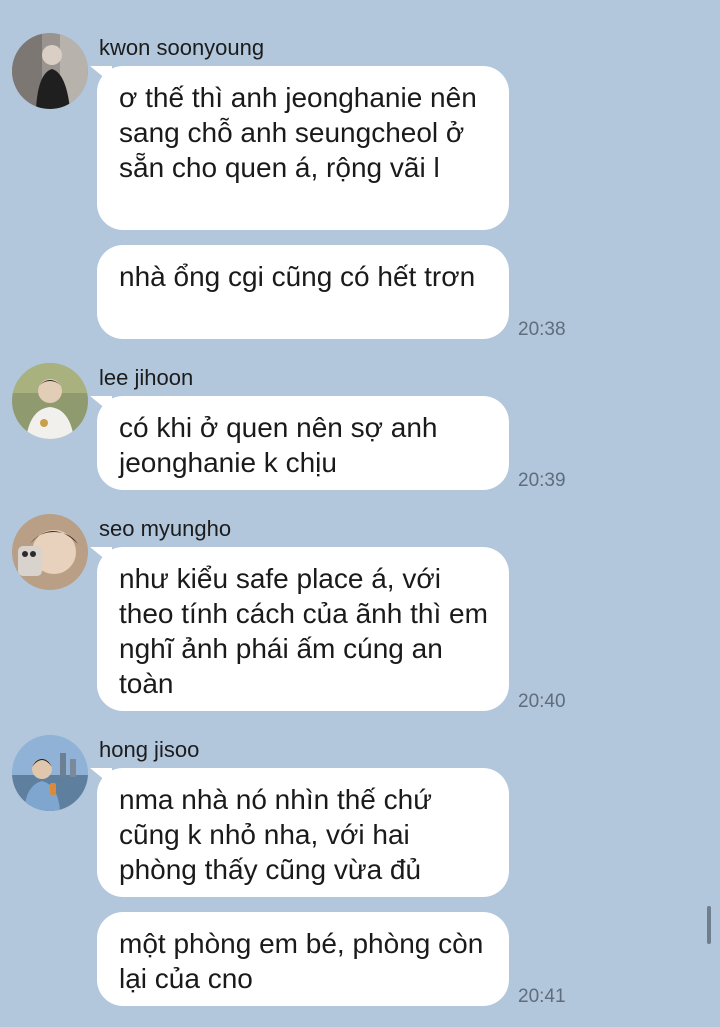 The height and width of the screenshot is (1027, 720). I want to click on message-time: 20:40, so click(542, 701).